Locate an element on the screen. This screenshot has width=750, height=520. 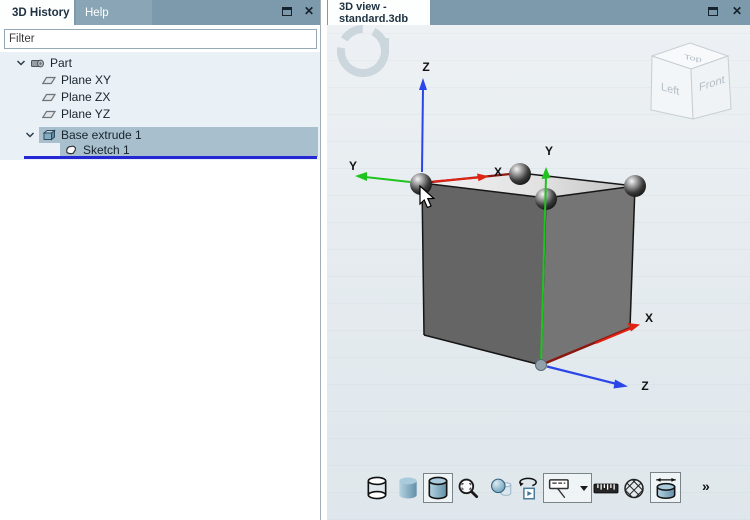
world-y-label: Y is located at coordinates (353, 166).